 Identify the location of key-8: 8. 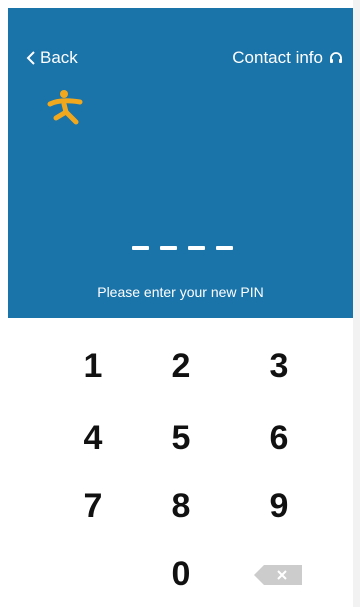
(181, 506).